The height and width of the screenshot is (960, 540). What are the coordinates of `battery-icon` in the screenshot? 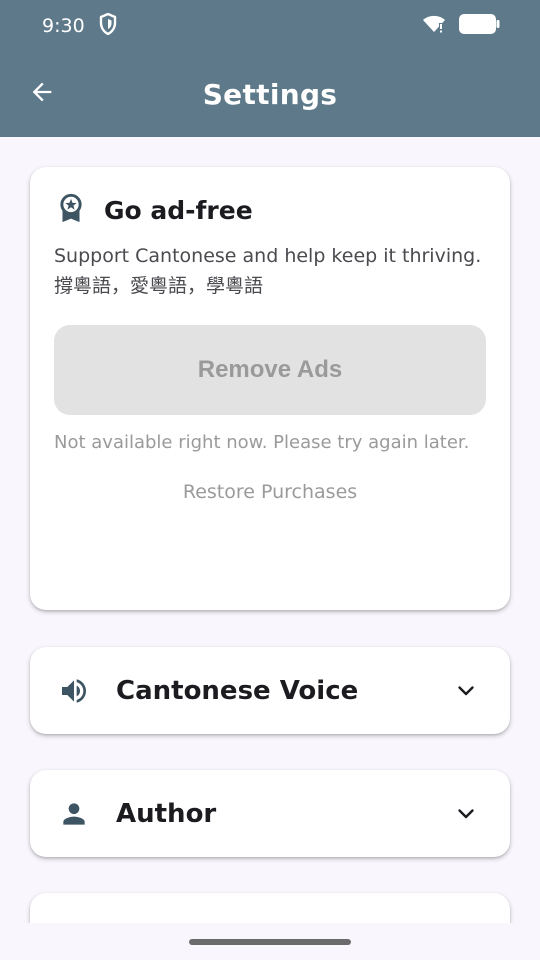 It's located at (479, 26).